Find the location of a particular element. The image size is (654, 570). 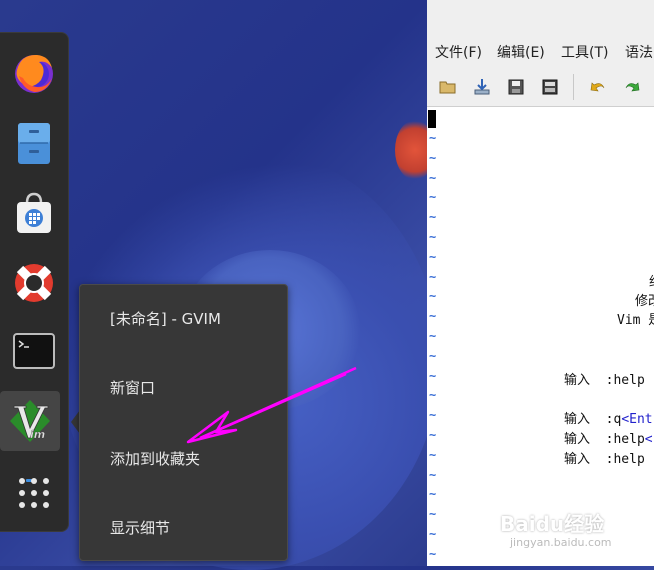

watermark: Baidu经验 is located at coordinates (552, 524).